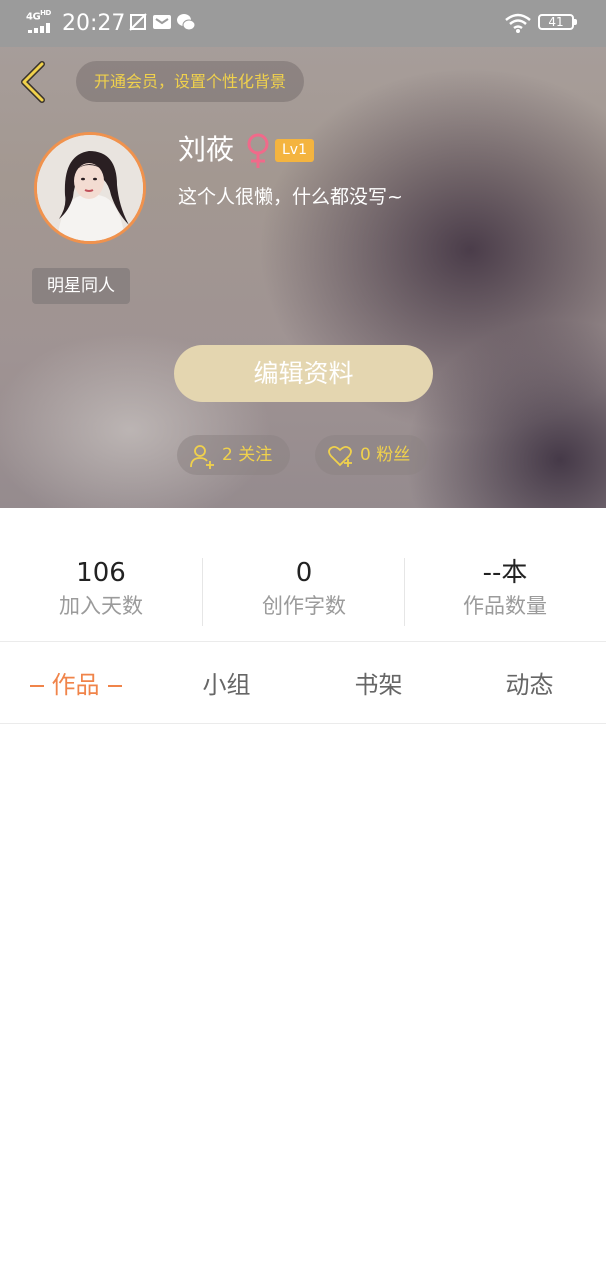  Describe the element at coordinates (90, 188) in the screenshot. I see `avatar` at that location.